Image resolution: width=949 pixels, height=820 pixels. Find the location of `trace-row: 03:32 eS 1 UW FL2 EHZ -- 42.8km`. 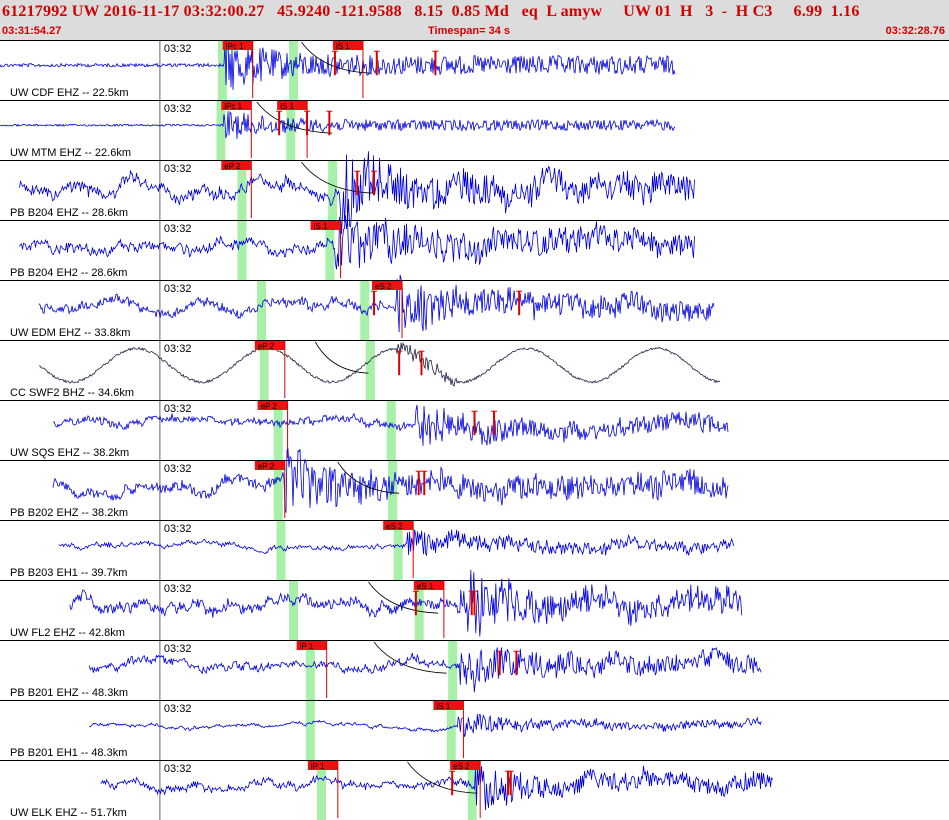

trace-row: 03:32 eS 1 UW FL2 EHZ -- 42.8km is located at coordinates (474, 604).